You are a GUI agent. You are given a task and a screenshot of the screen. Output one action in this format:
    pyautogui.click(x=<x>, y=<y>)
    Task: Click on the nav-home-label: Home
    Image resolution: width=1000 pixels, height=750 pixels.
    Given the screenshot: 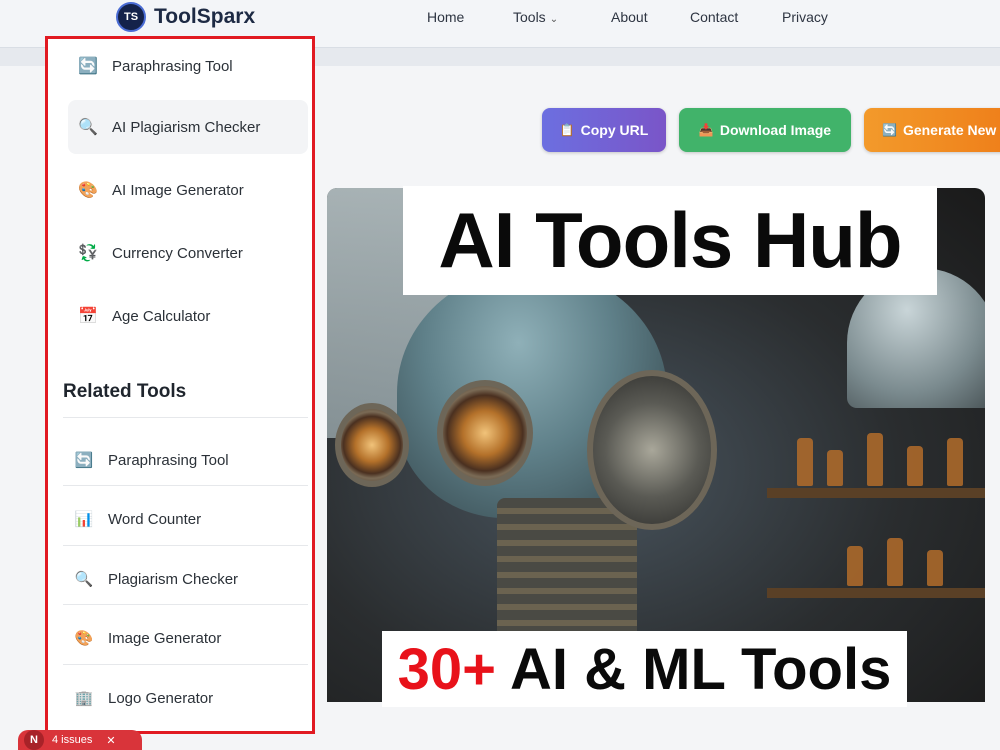 What is the action you would take?
    pyautogui.click(x=446, y=17)
    